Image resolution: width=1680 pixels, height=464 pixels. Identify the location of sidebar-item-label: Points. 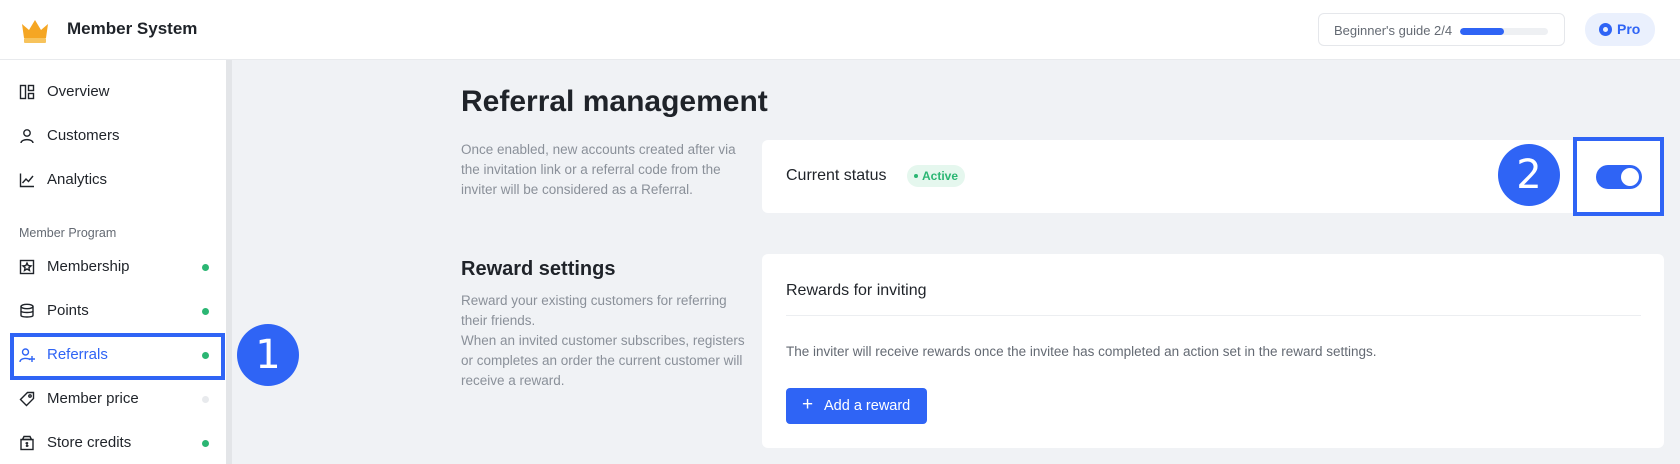
(68, 310).